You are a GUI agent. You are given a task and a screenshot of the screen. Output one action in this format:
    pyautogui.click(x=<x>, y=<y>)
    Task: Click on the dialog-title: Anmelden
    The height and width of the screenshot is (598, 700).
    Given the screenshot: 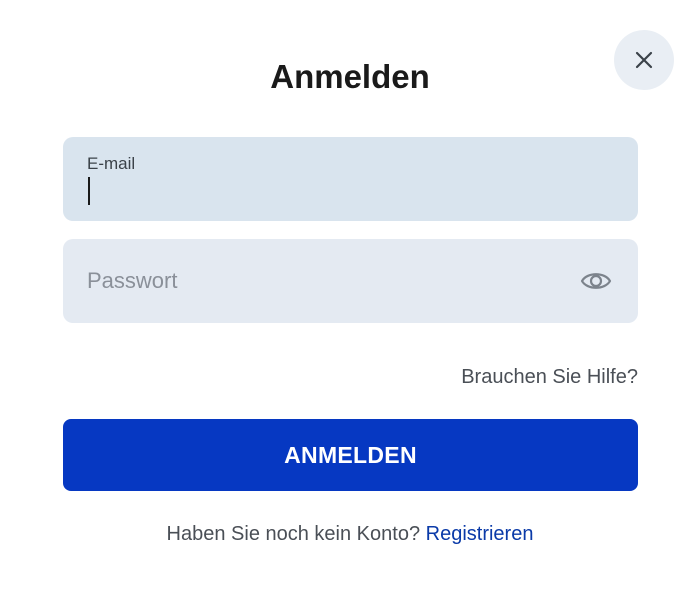 What is the action you would take?
    pyautogui.click(x=350, y=76)
    